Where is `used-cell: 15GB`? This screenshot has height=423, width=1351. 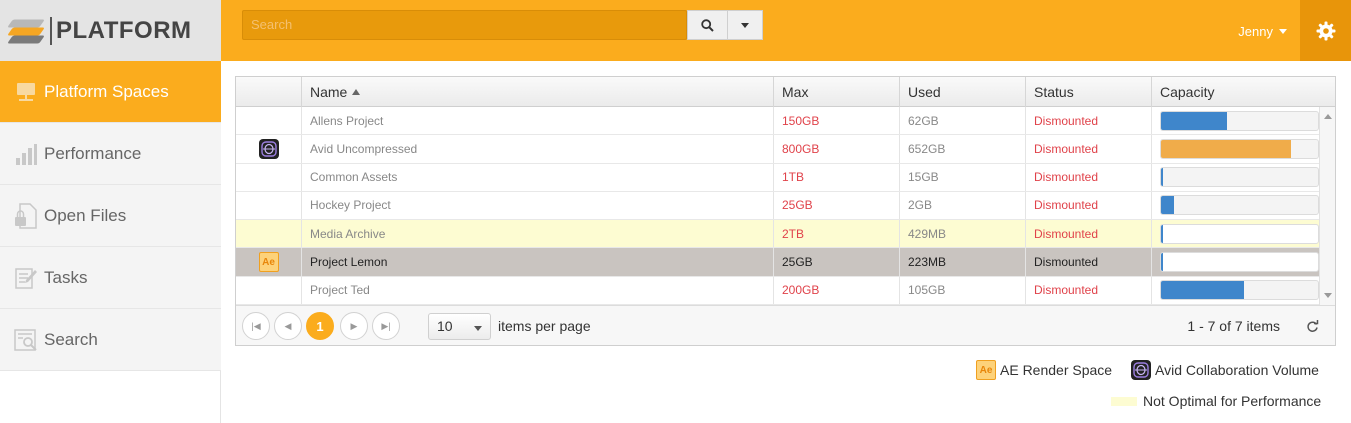
used-cell: 15GB is located at coordinates (962, 177).